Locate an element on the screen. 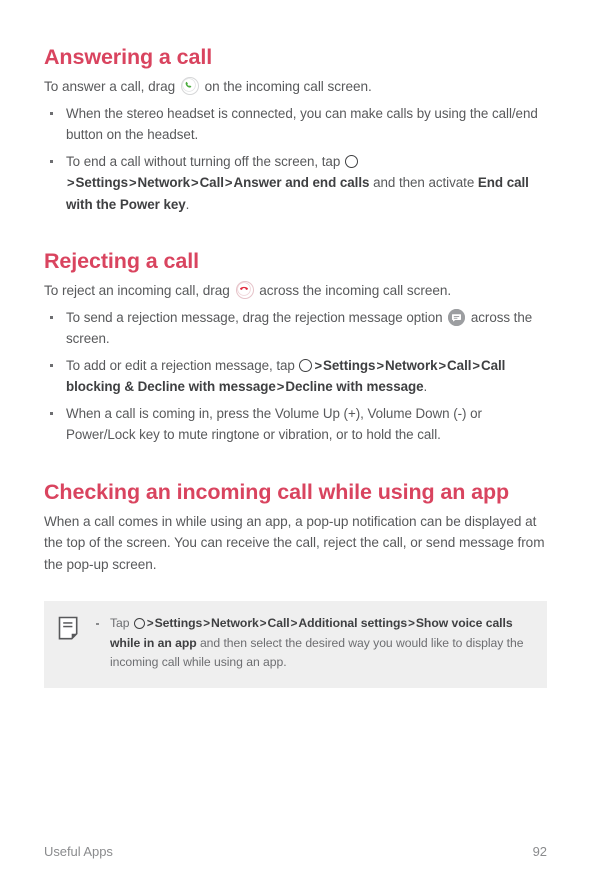  footer-page-number: 92 is located at coordinates (539, 851).